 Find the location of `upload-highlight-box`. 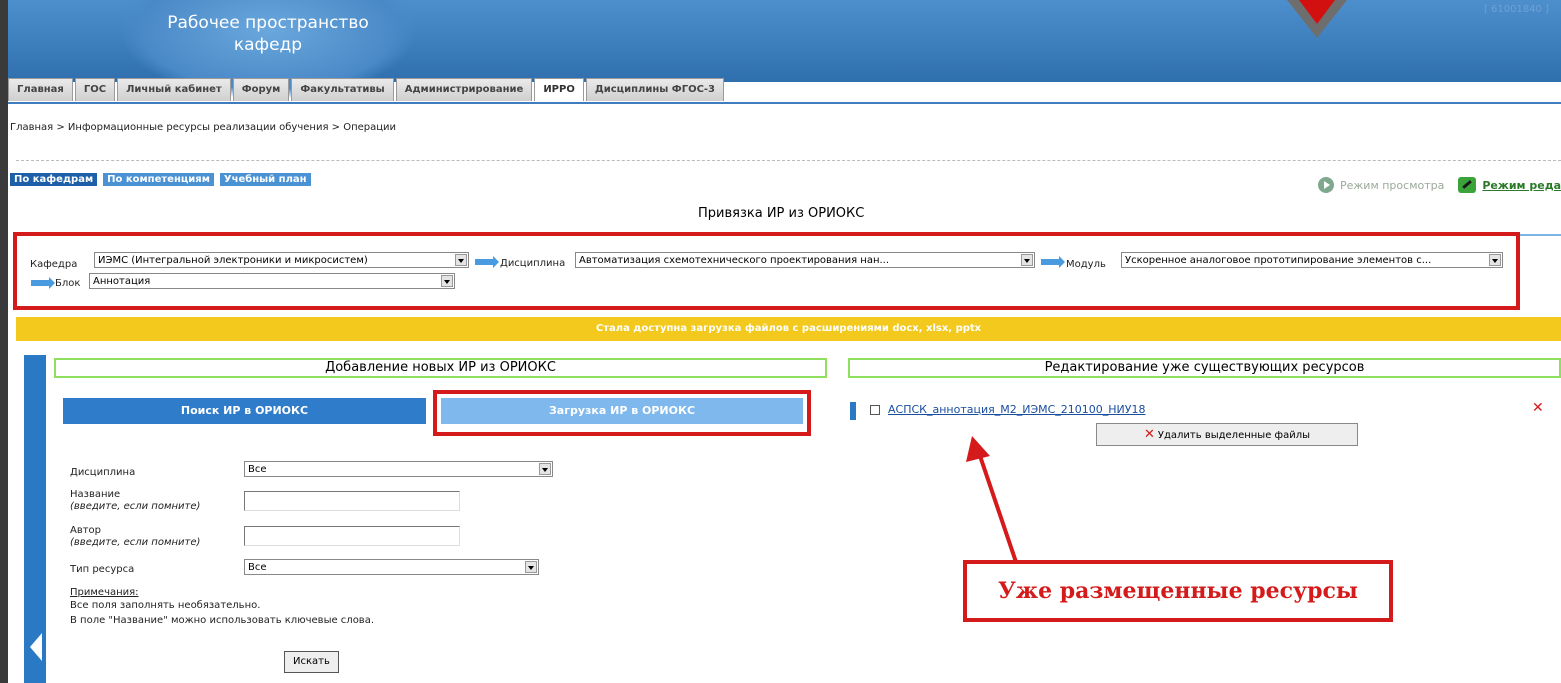

upload-highlight-box is located at coordinates (622, 413).